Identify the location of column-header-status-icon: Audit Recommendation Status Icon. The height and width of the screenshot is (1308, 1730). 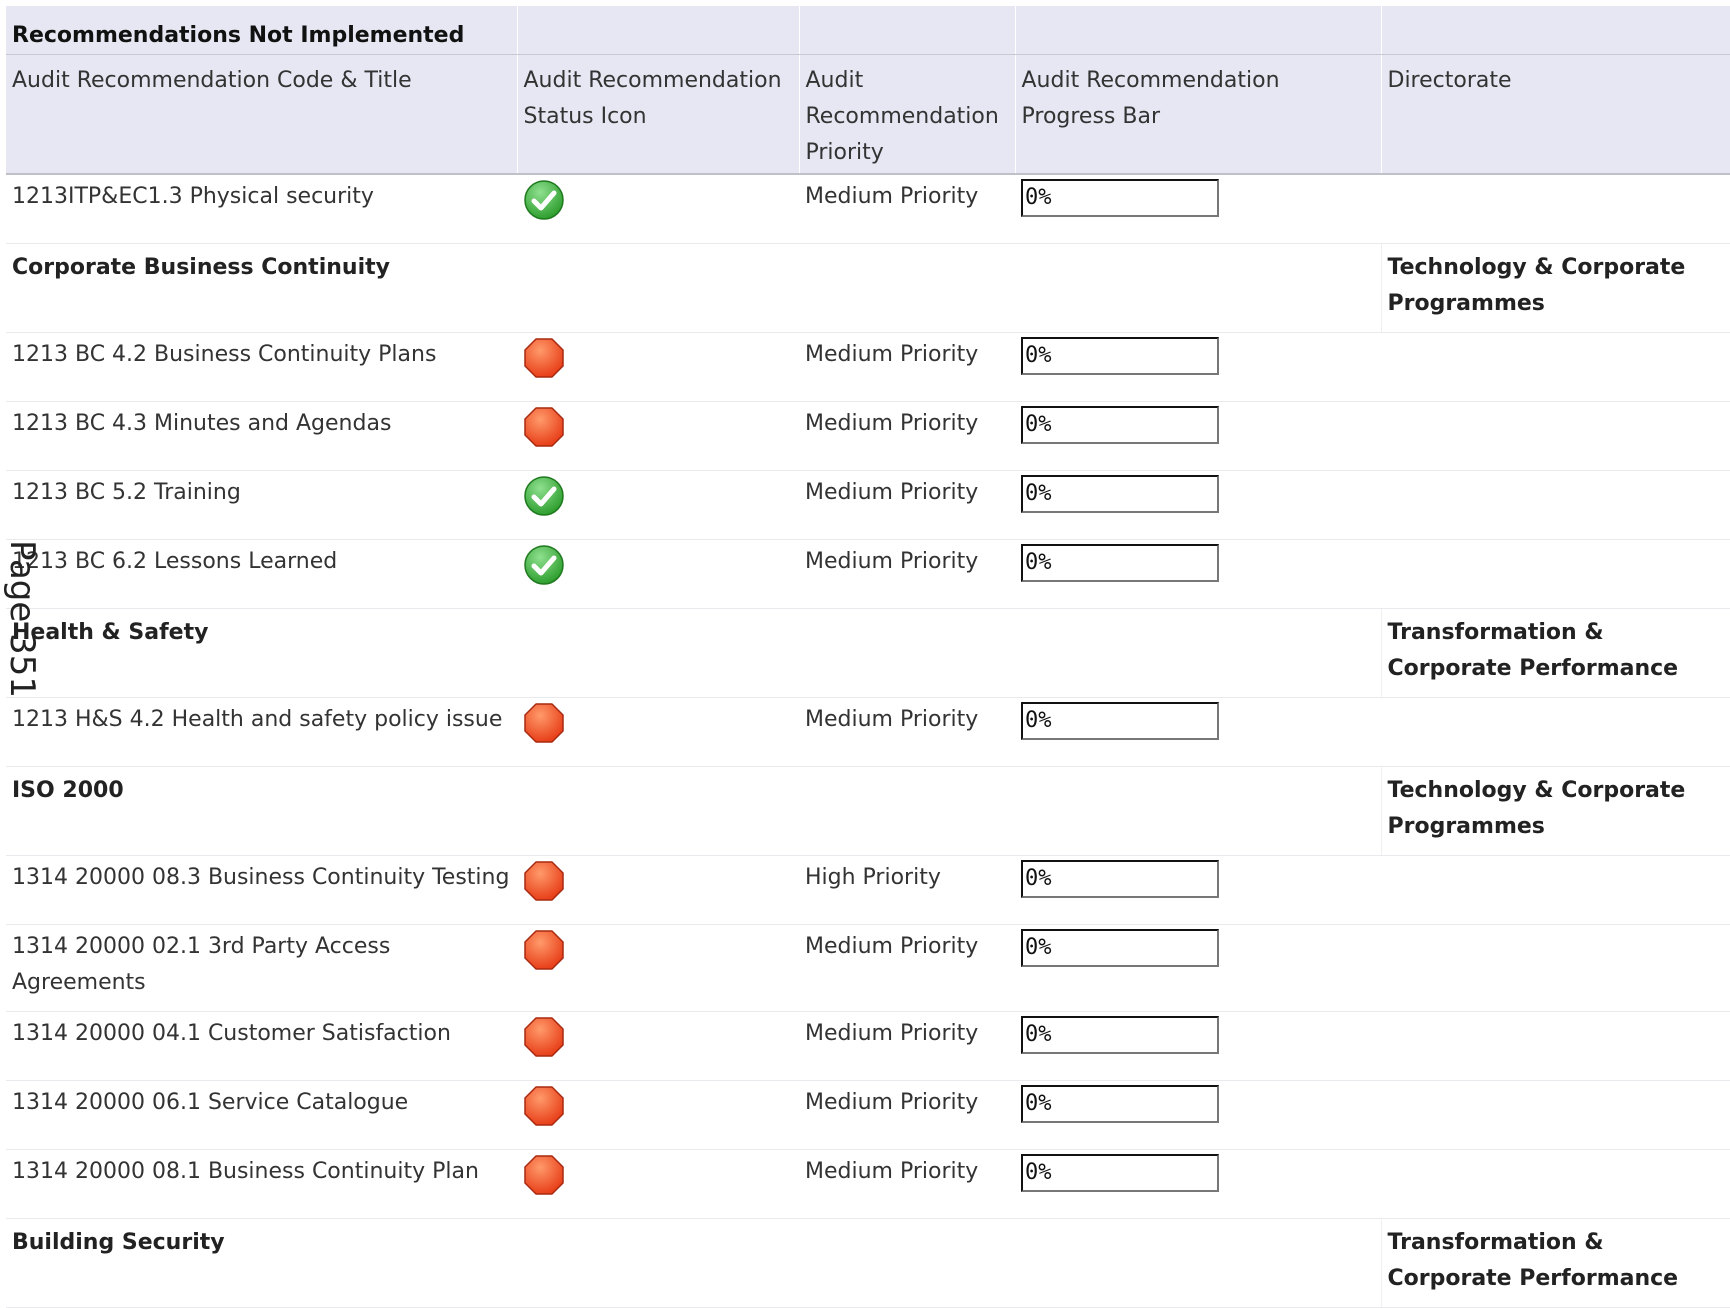
(658, 114).